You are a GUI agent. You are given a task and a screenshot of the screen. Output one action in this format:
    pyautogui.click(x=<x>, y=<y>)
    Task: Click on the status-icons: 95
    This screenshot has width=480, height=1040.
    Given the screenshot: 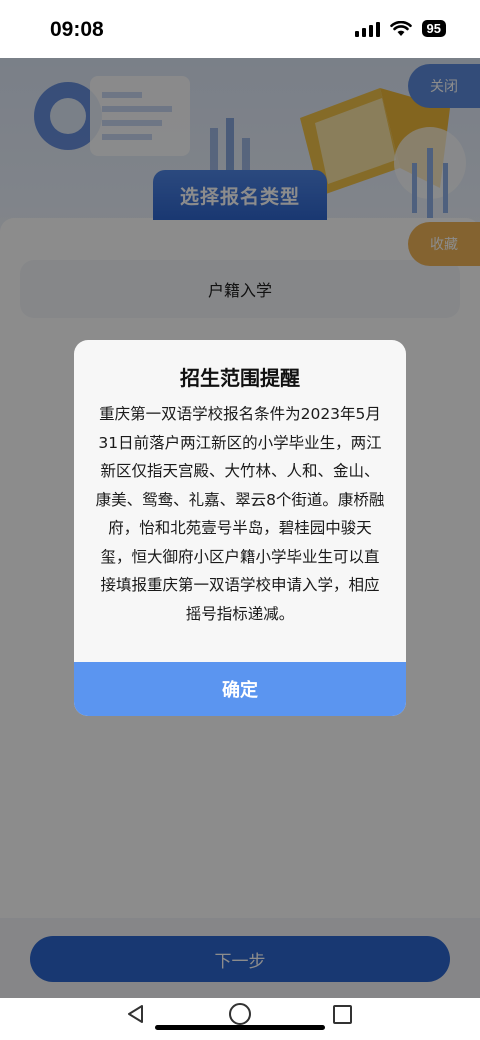 What is the action you would take?
    pyautogui.click(x=400, y=28)
    